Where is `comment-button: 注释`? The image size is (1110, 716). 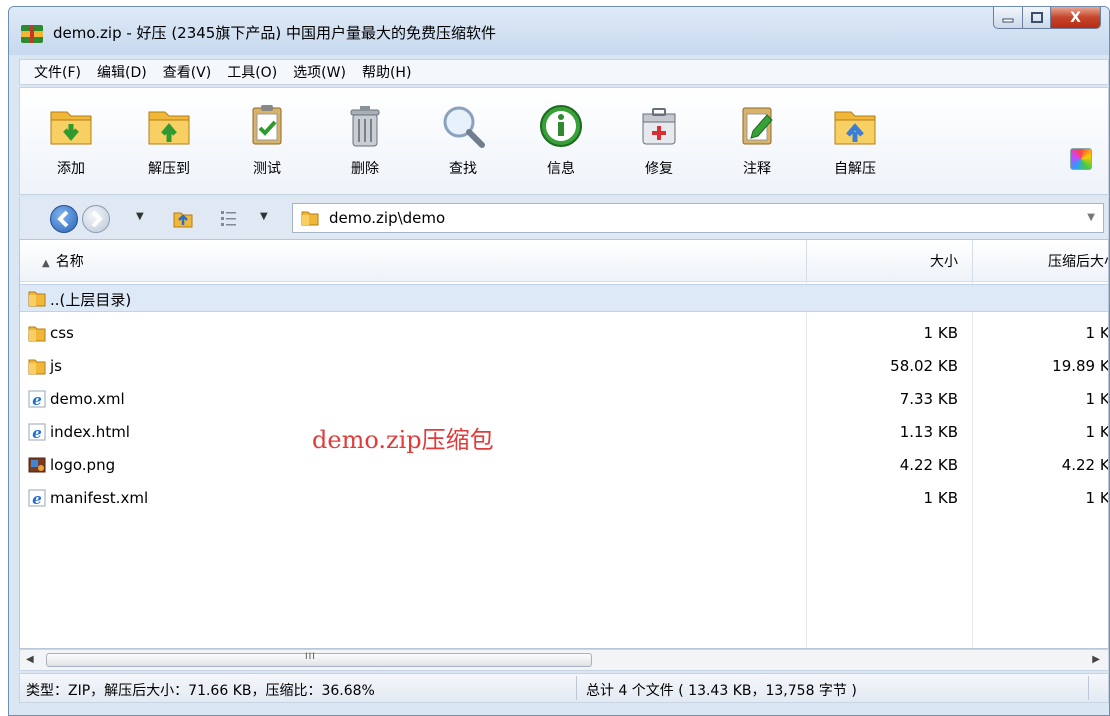 comment-button: 注释 is located at coordinates (757, 145).